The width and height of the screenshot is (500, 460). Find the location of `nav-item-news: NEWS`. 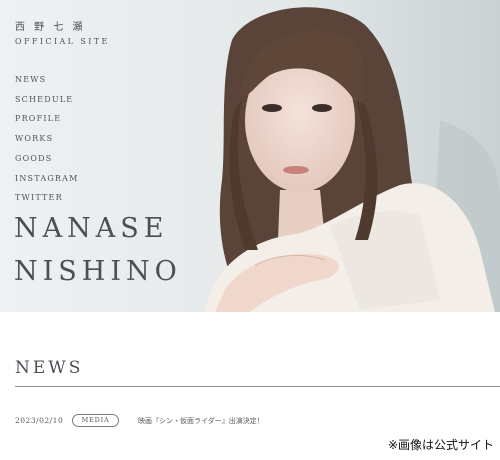

nav-item-news: NEWS is located at coordinates (47, 80).